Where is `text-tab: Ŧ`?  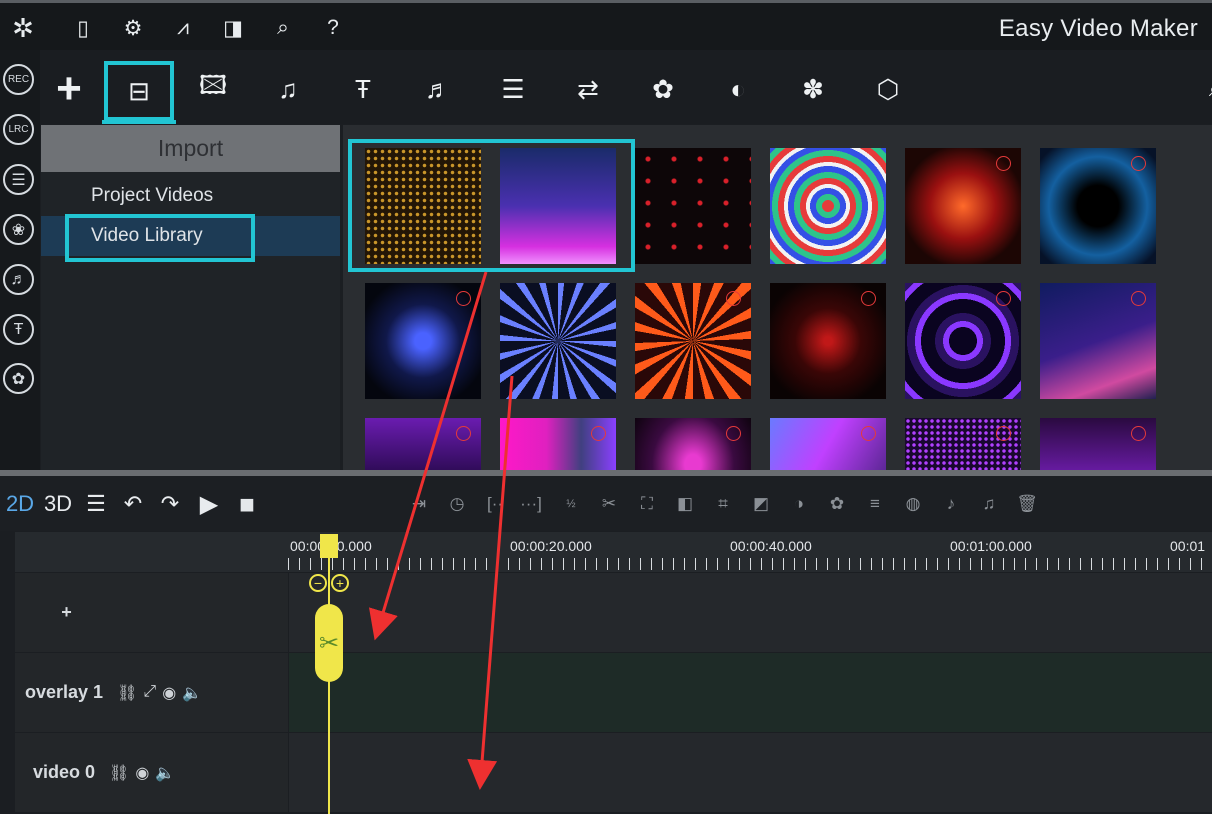
text-tab: Ŧ is located at coordinates (363, 89).